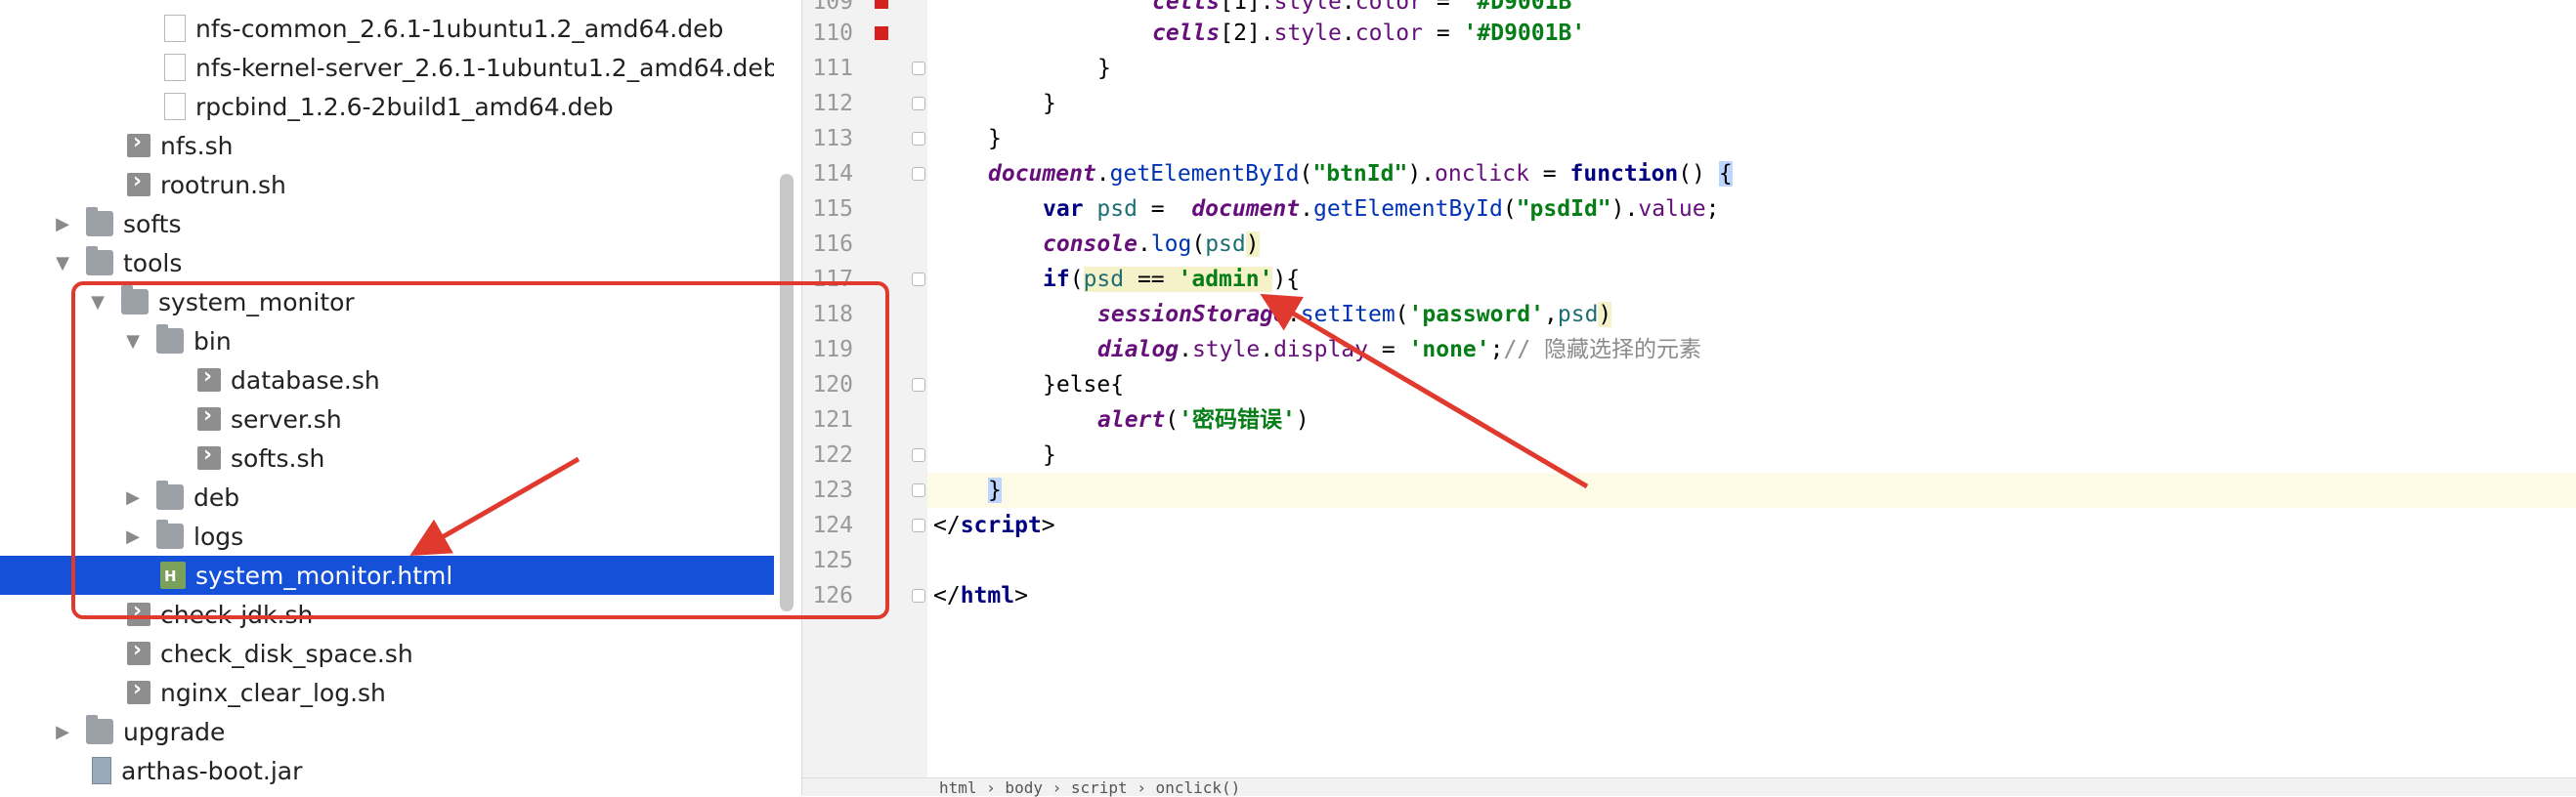 Image resolution: width=2576 pixels, height=797 pixels. Describe the element at coordinates (1424, 391) in the screenshot. I see `annotation-arrow-to-password-check` at that location.